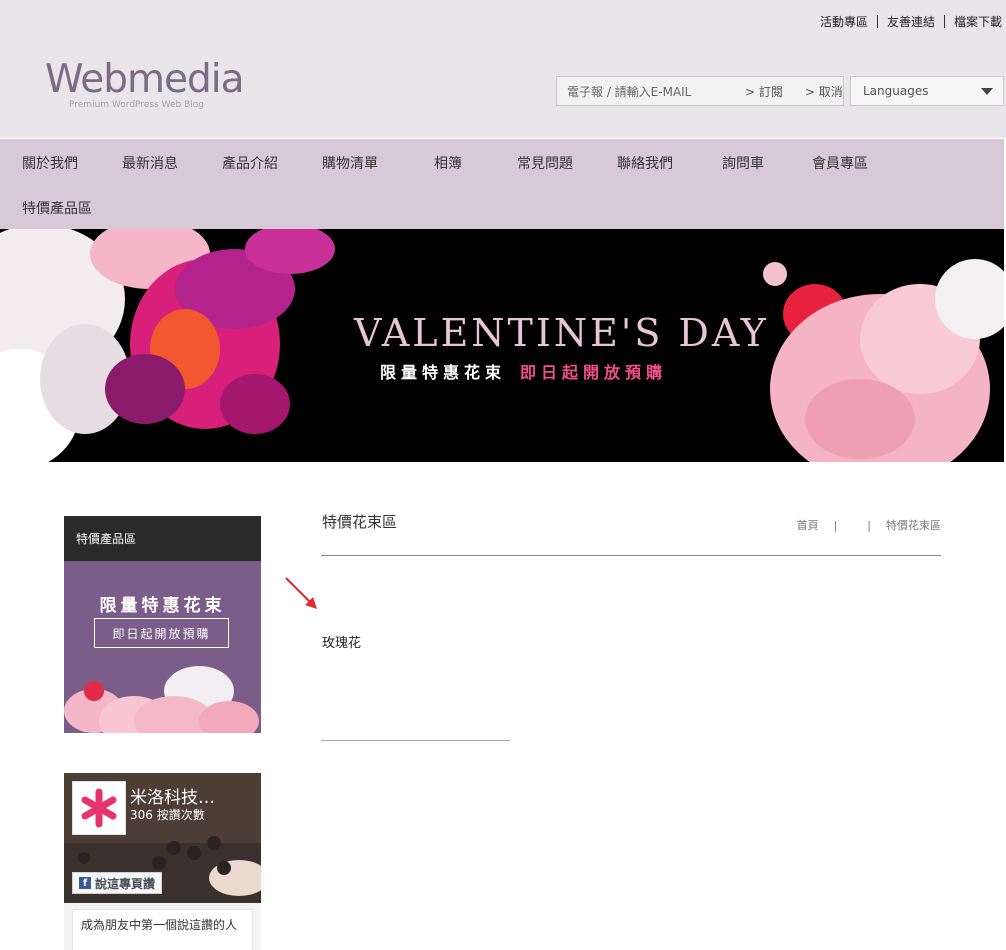 The width and height of the screenshot is (1006, 950). Describe the element at coordinates (808, 525) in the screenshot. I see `breadcrumb-home: 首頁` at that location.